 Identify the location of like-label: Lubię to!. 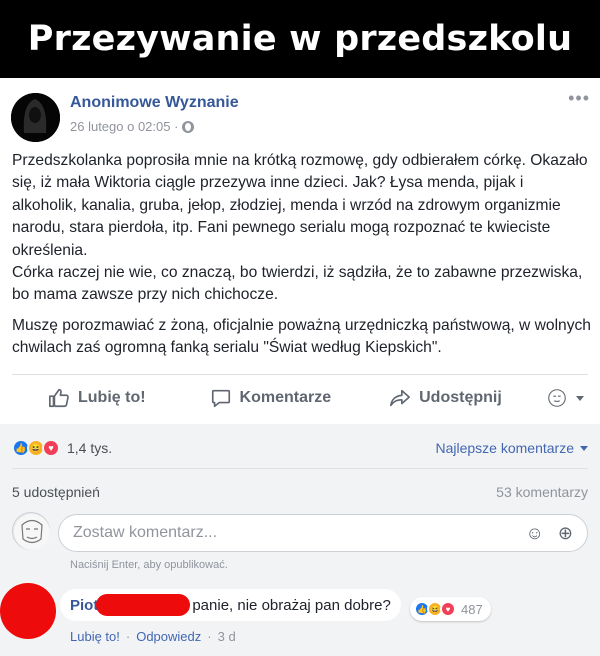
(112, 397).